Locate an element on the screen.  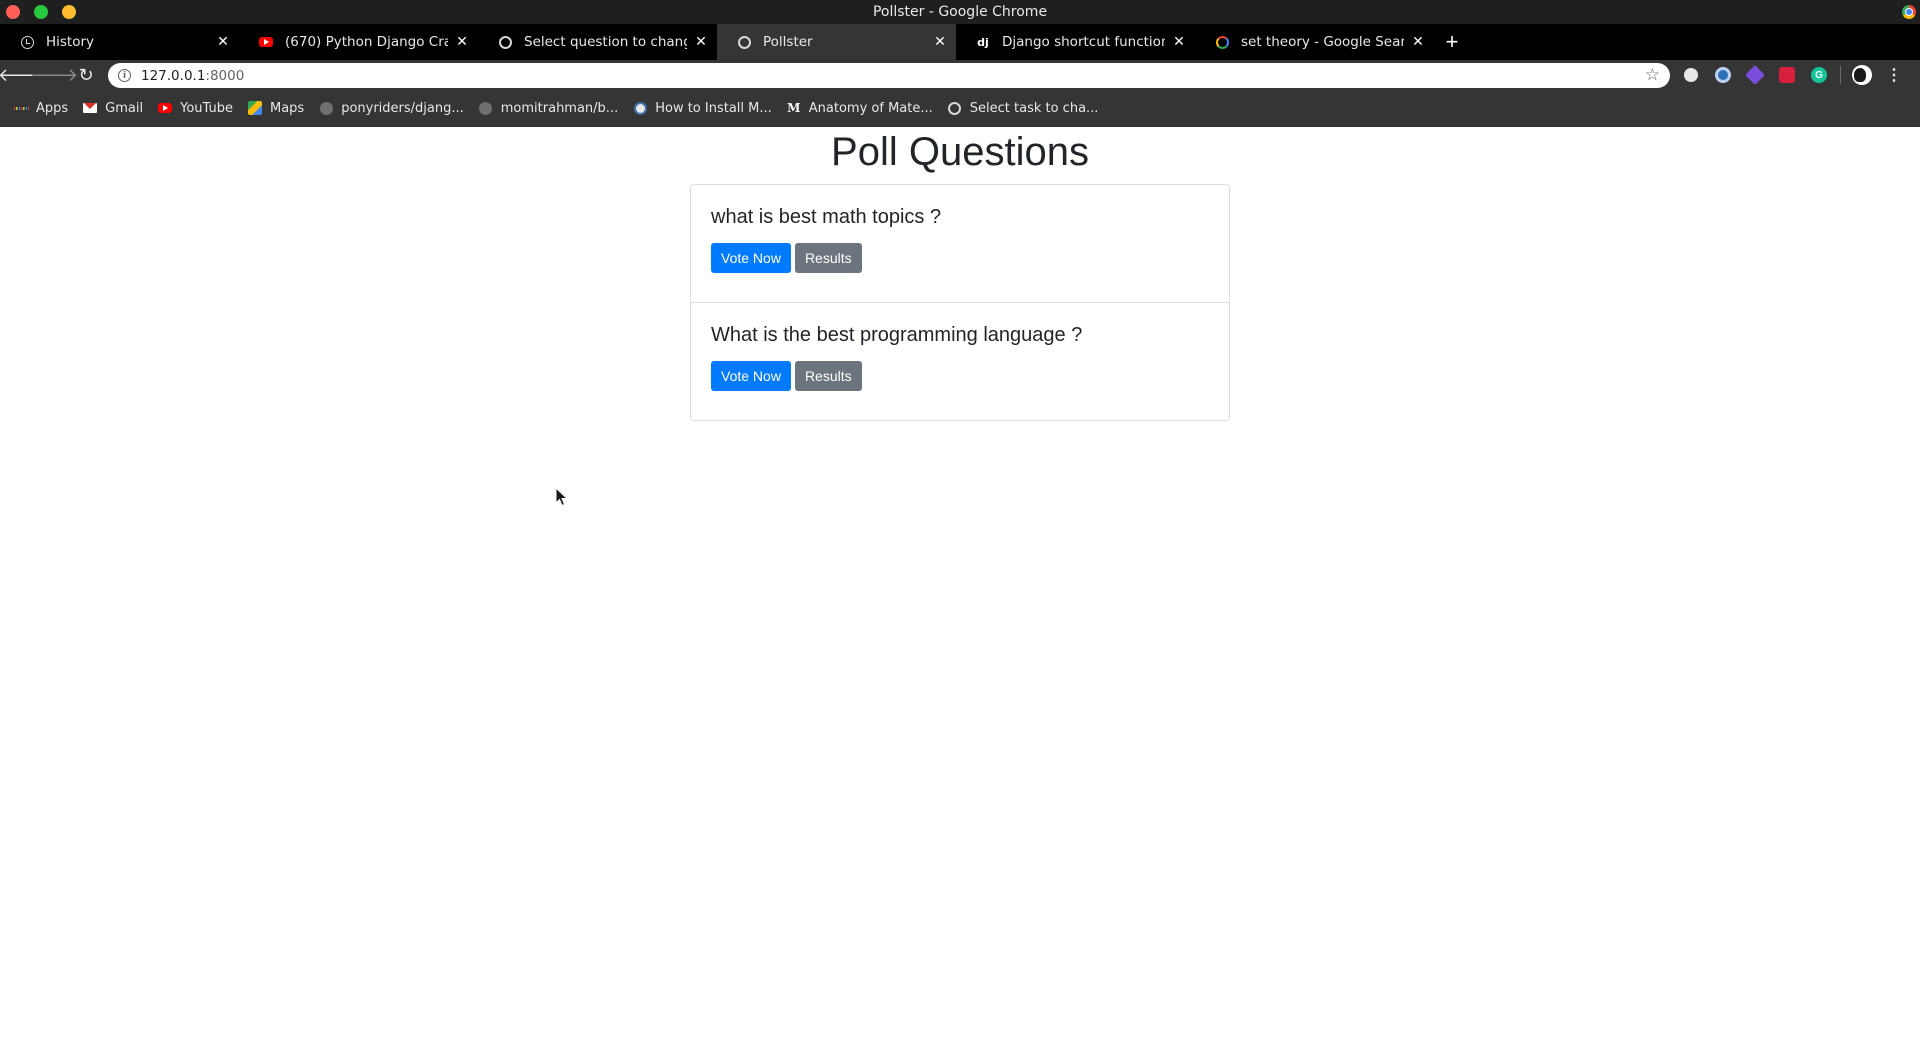
bookmark-label: Gmail is located at coordinates (124, 108).